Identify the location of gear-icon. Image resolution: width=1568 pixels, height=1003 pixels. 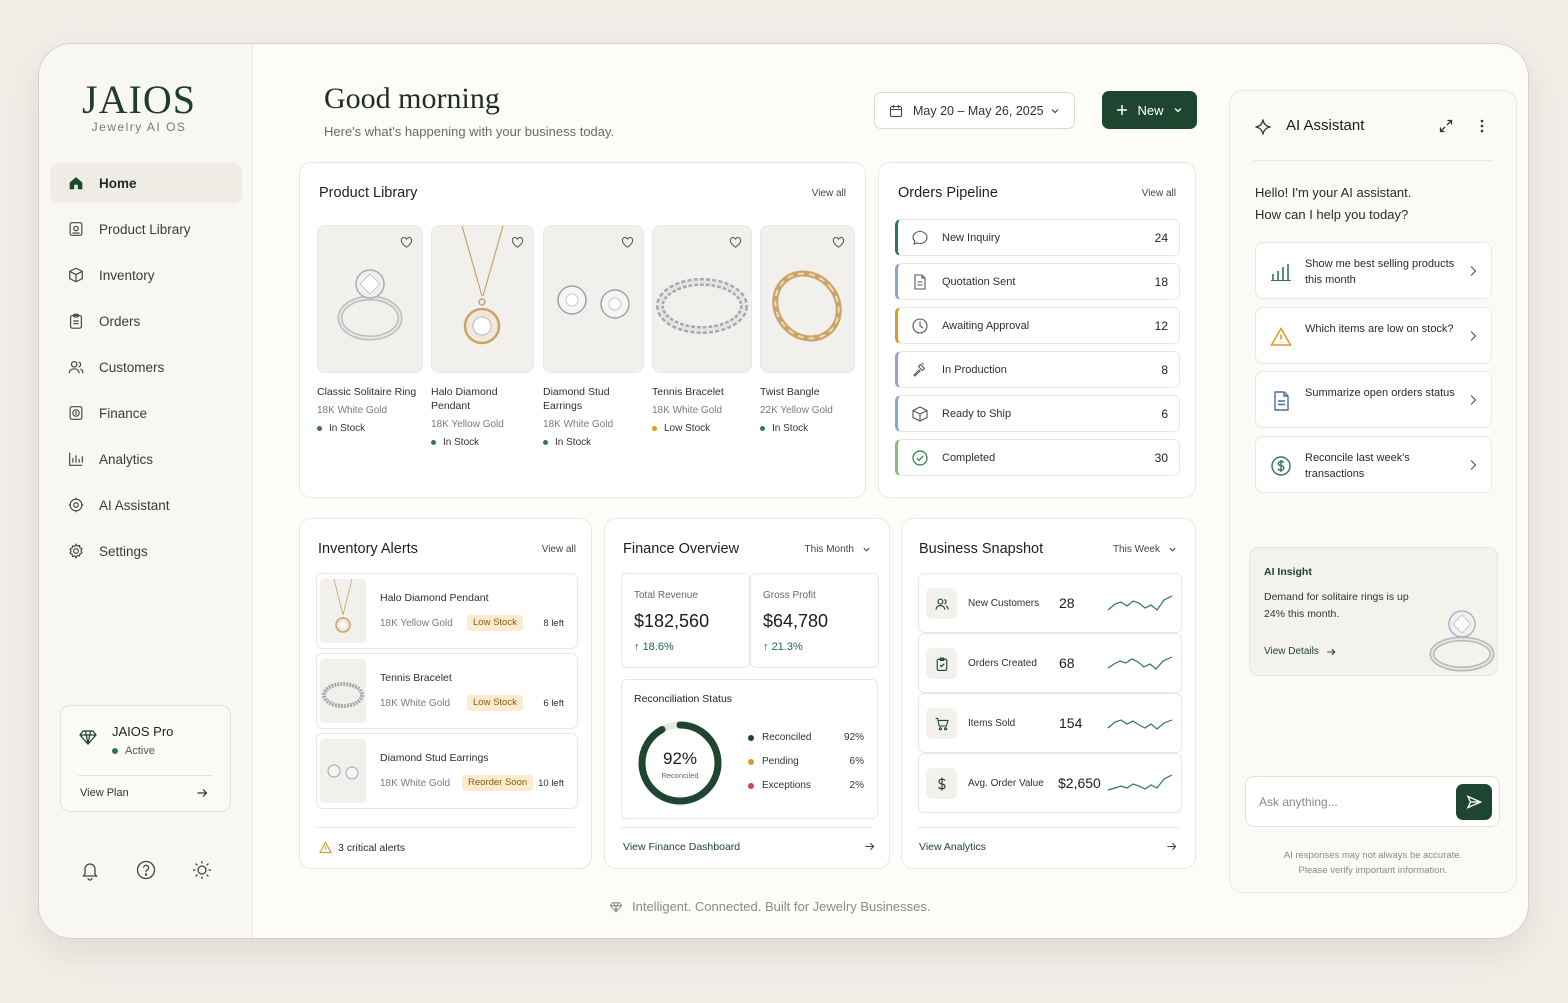
(76, 551).